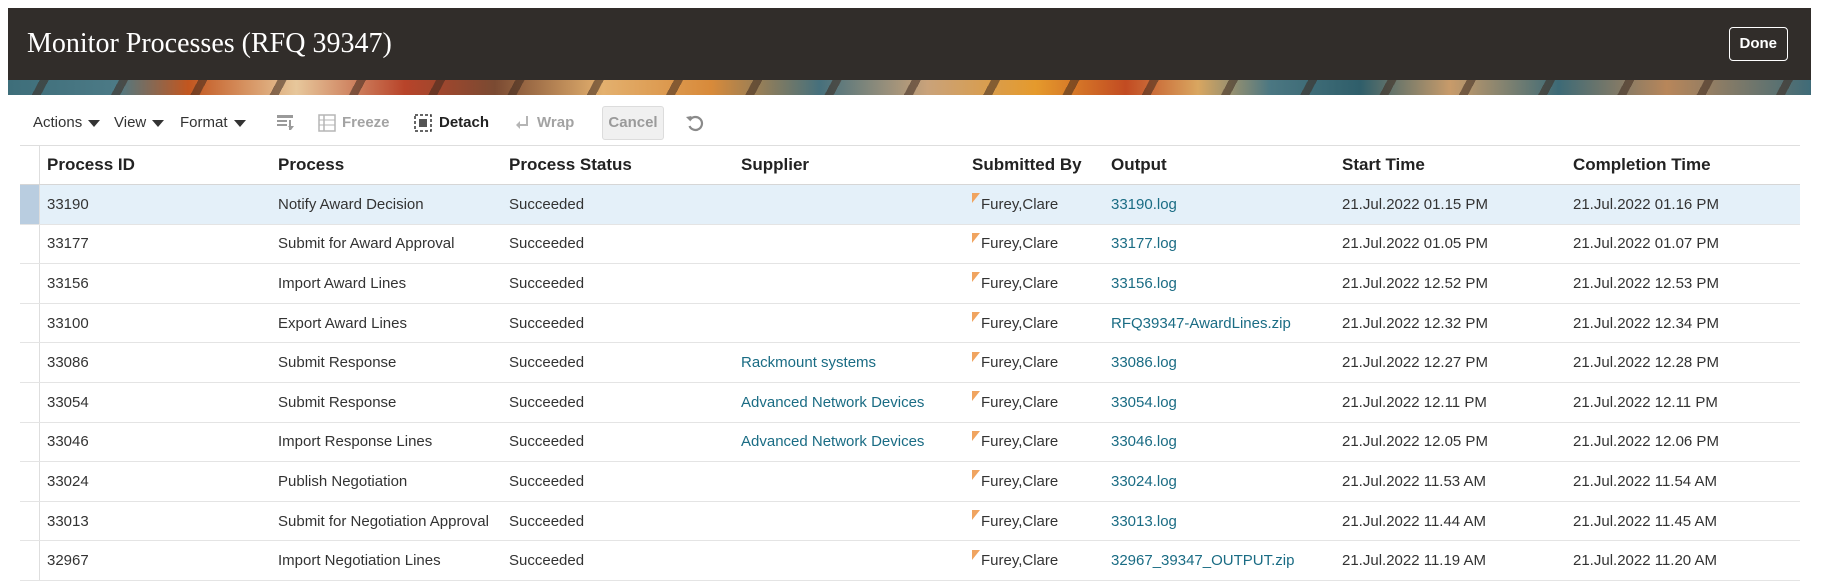 The width and height of the screenshot is (1827, 581). What do you see at coordinates (1144, 521) in the screenshot?
I see `output-link: 33013.log` at bounding box center [1144, 521].